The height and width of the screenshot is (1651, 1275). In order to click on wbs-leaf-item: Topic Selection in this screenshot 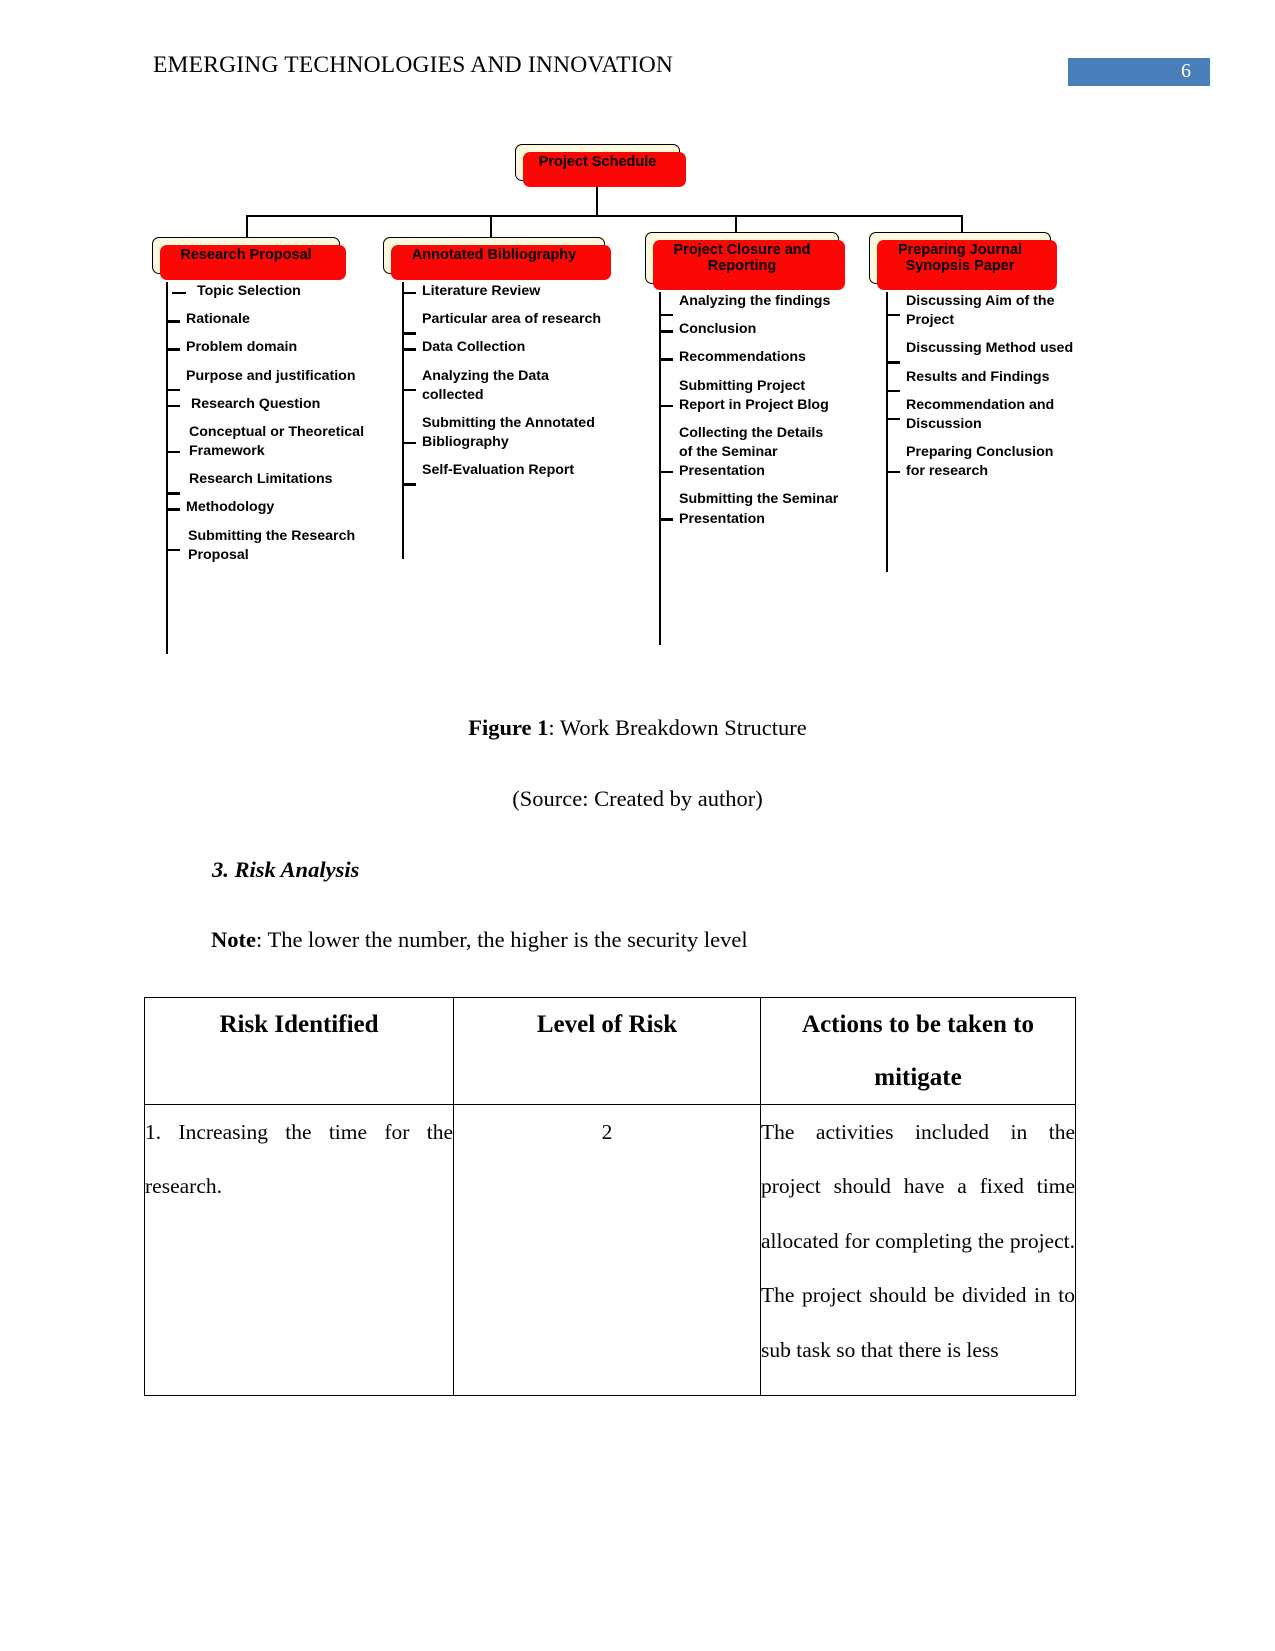, I will do `click(273, 291)`.